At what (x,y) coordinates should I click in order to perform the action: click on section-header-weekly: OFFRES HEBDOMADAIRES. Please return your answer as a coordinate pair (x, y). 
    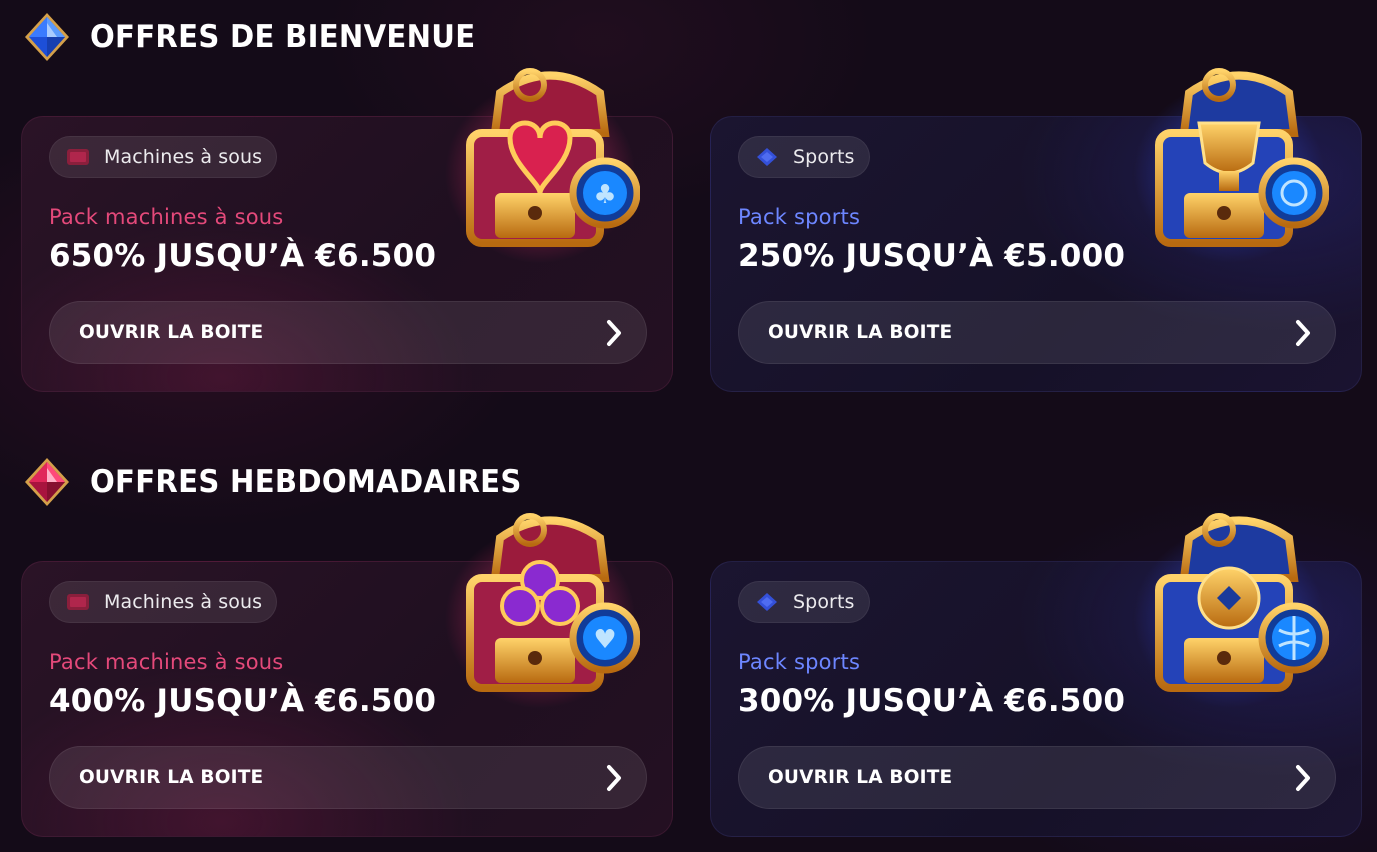
    Looking at the image, I should click on (286, 482).